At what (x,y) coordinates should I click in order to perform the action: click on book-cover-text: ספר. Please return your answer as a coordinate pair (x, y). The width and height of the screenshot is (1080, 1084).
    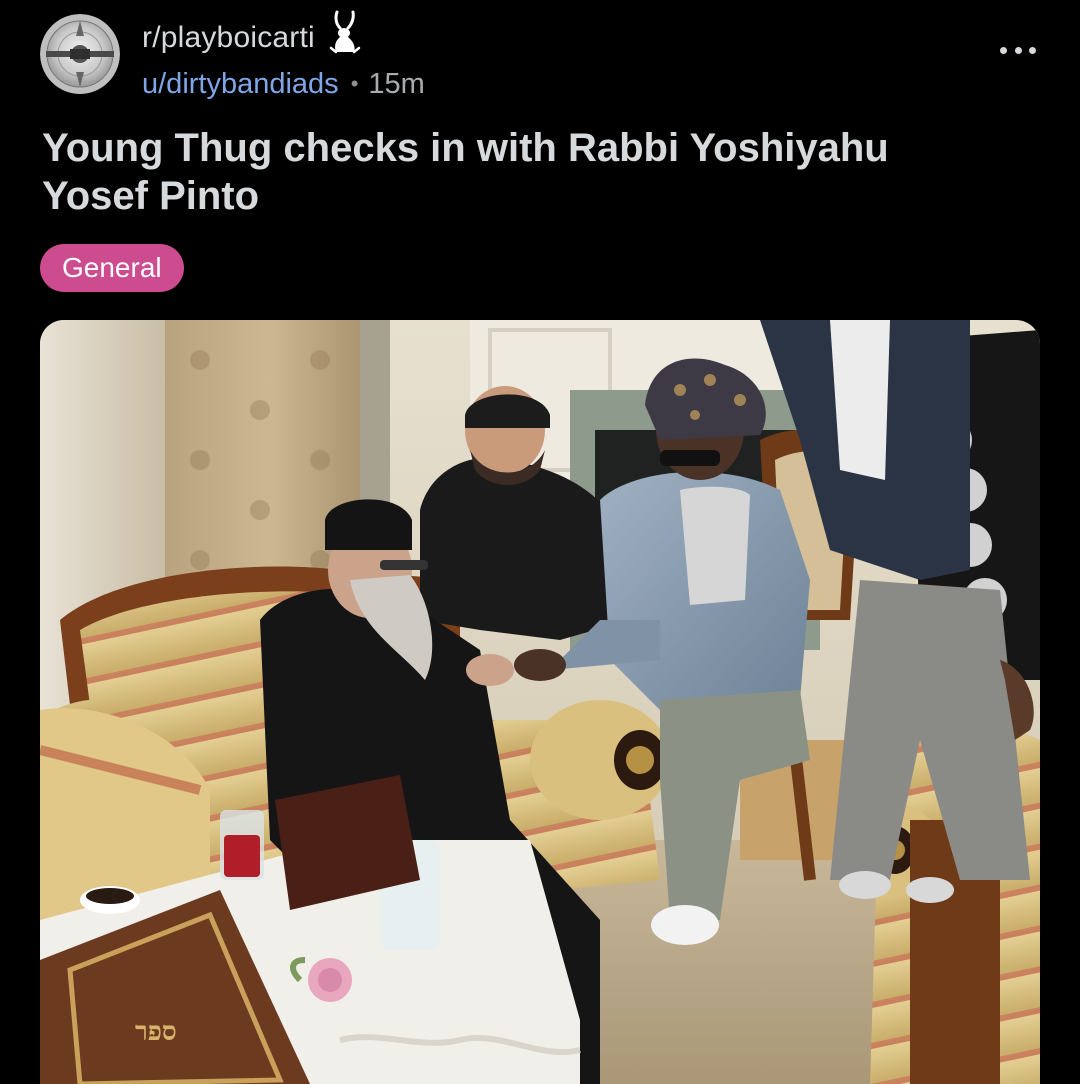
    Looking at the image, I should click on (156, 1032).